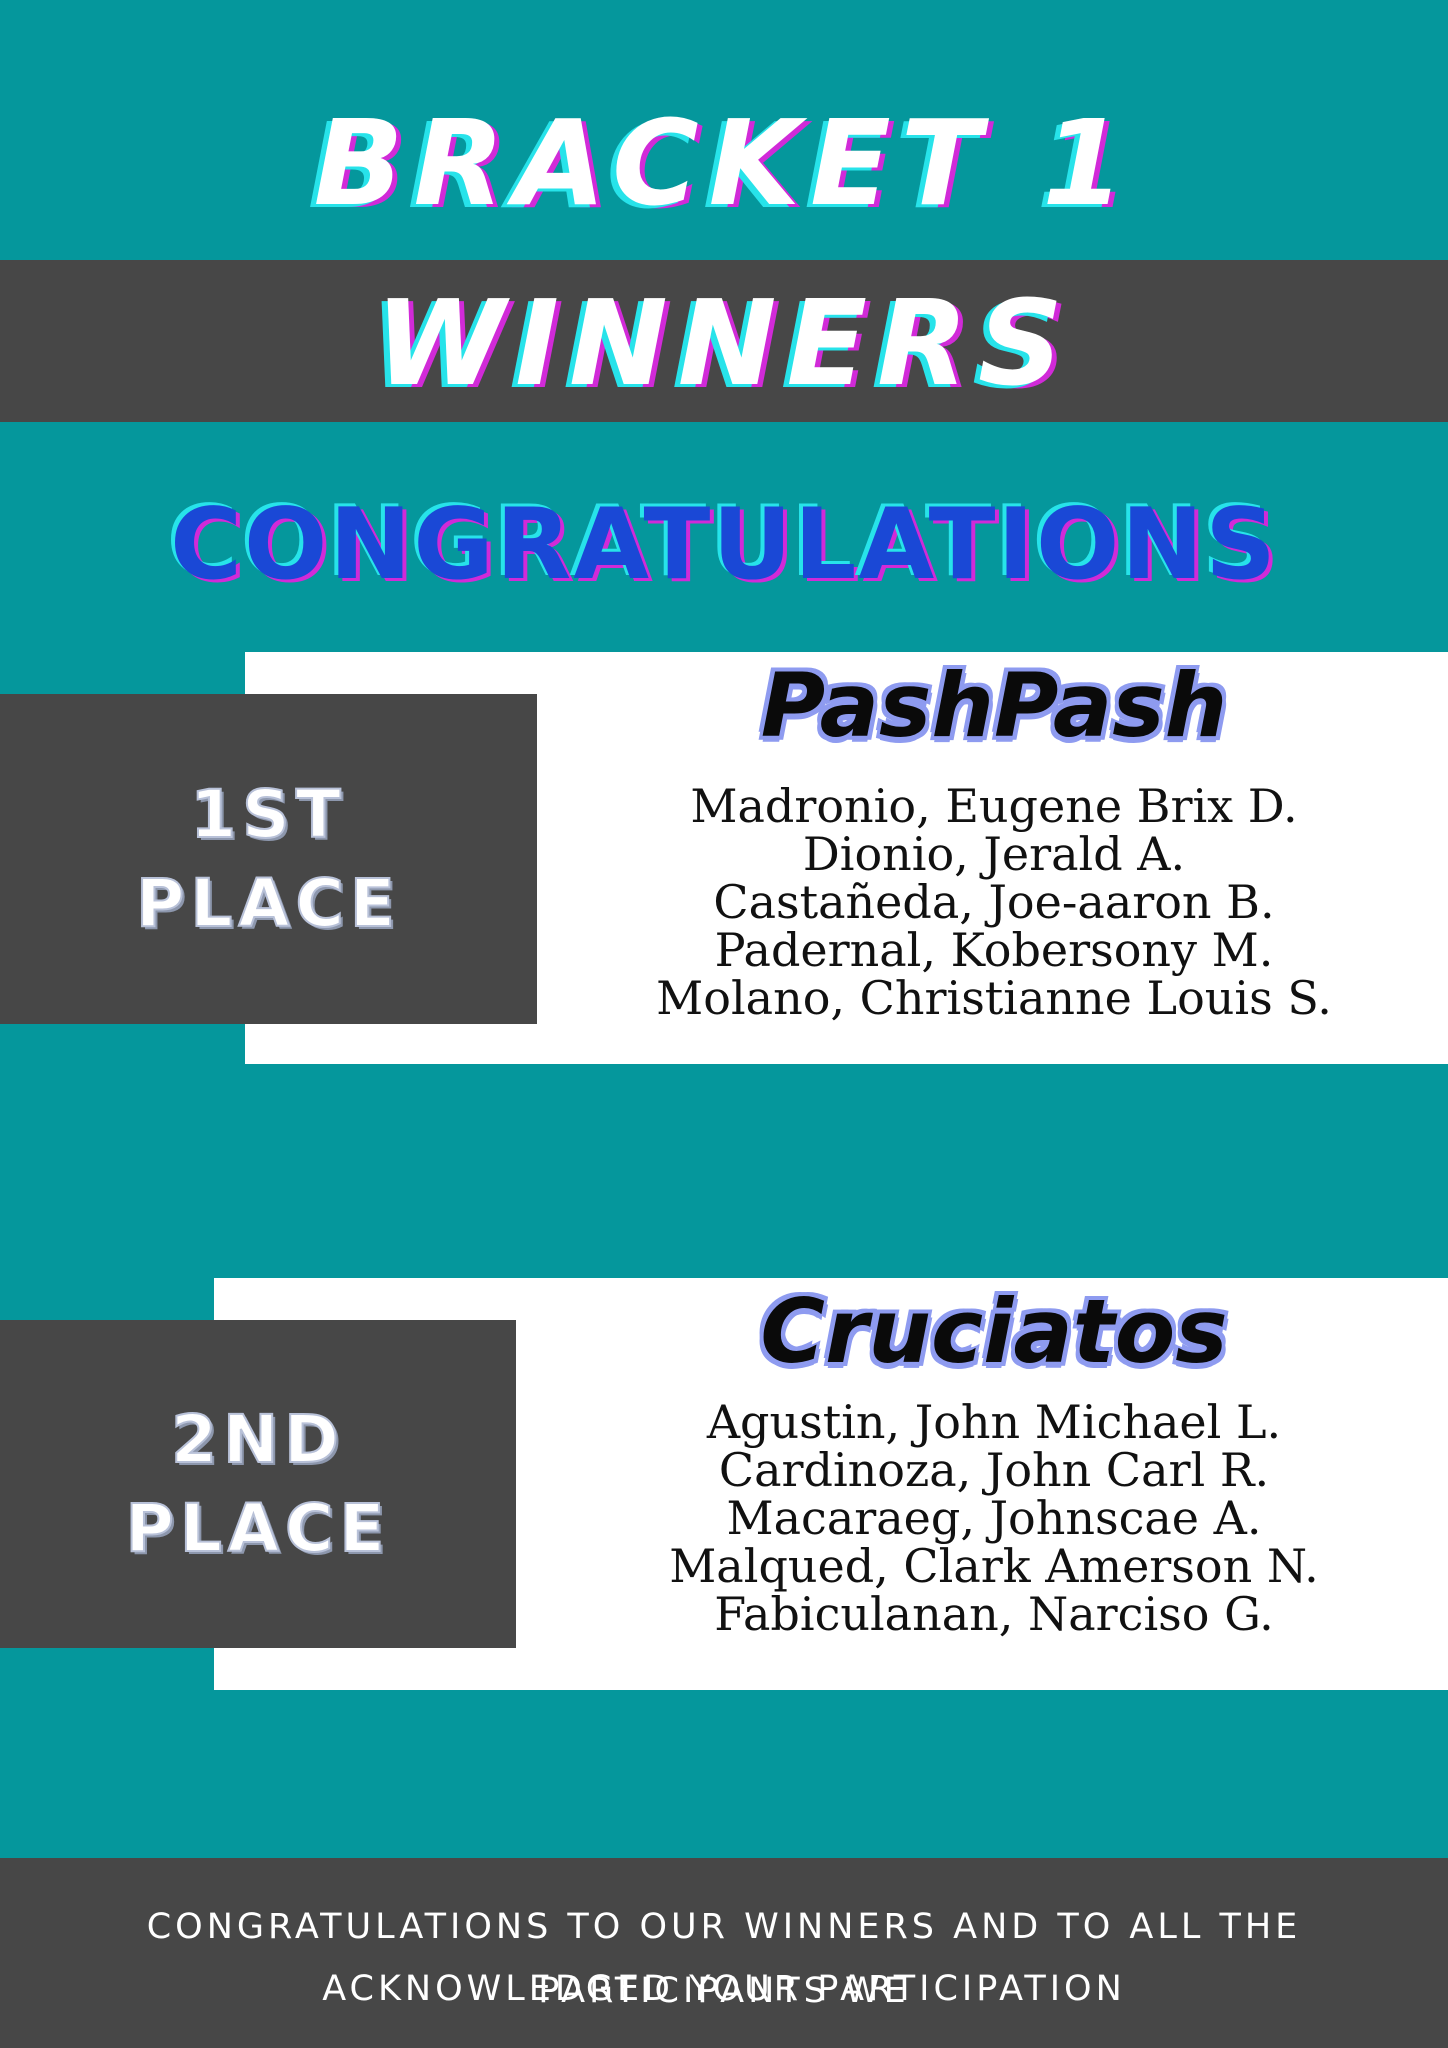 The width and height of the screenshot is (1448, 2048). Describe the element at coordinates (994, 998) in the screenshot. I see `member-name: Molano, Christianne Louis S.` at that location.